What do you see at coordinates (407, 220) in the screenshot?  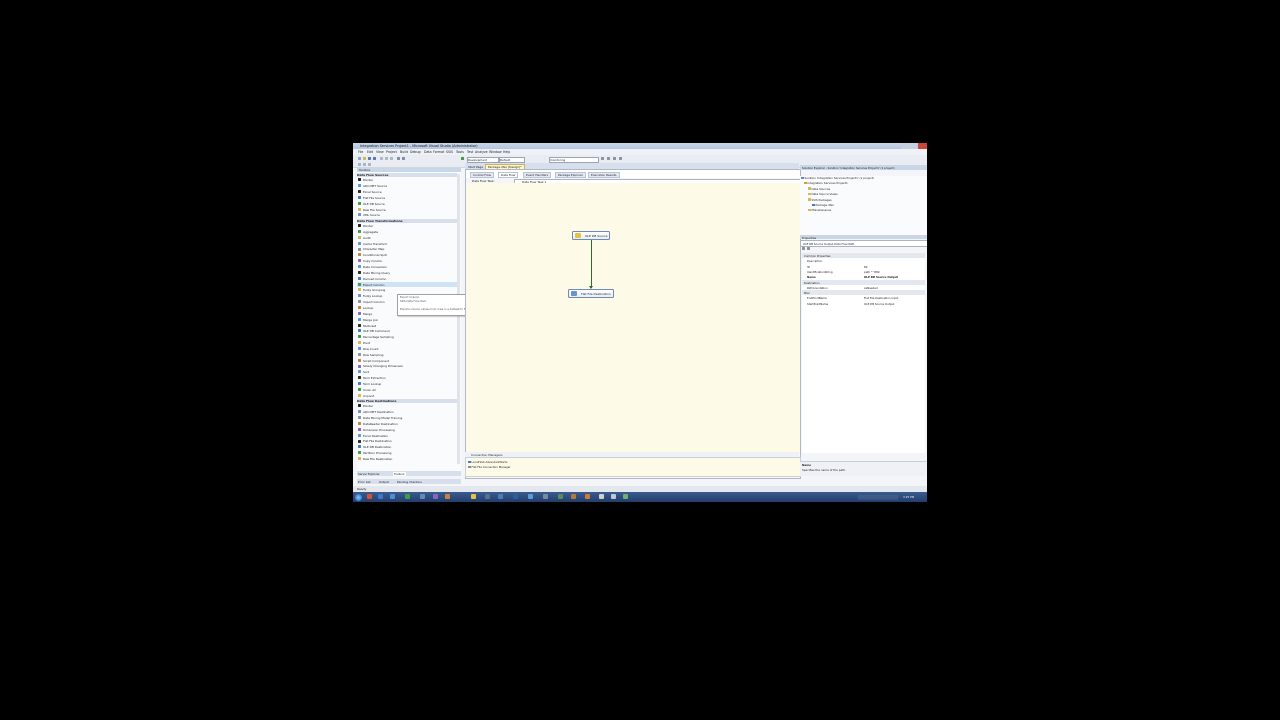 I see `toolbox-section-header: Data Flow Transformations` at bounding box center [407, 220].